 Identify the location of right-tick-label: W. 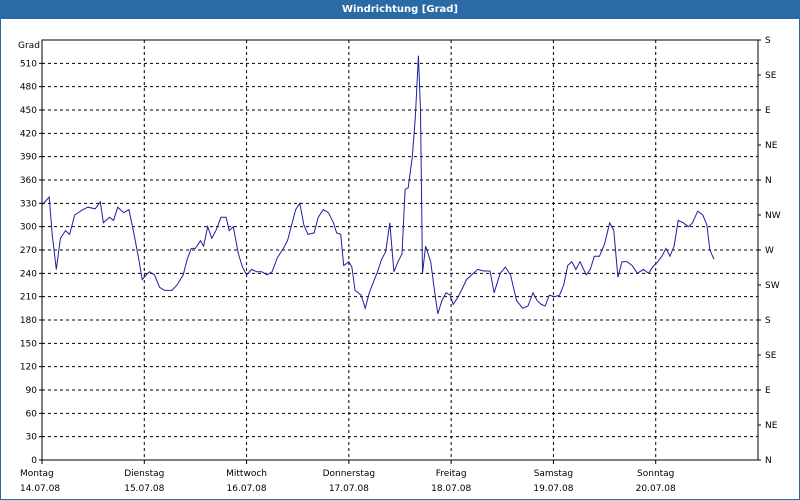
(769, 251).